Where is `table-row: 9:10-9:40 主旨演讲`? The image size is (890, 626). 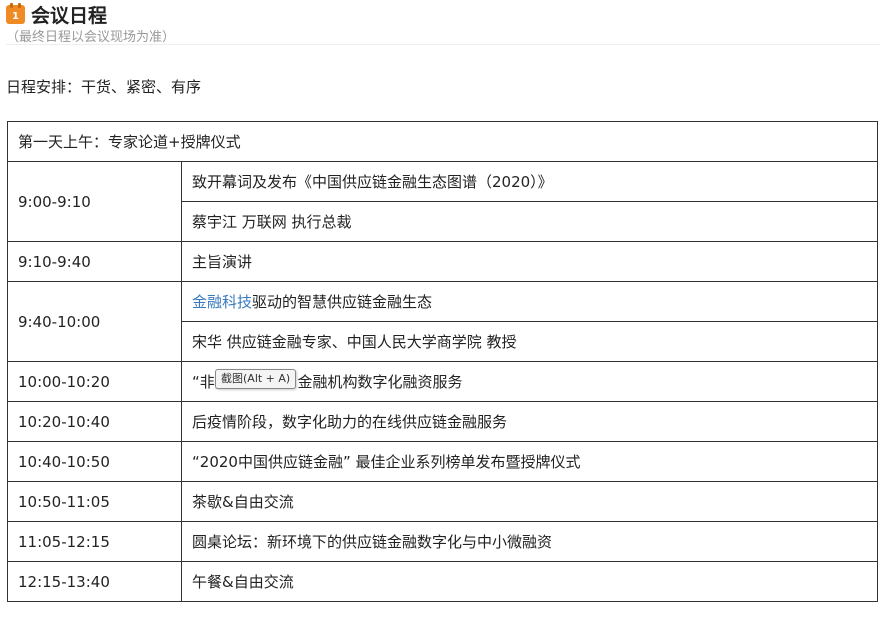 table-row: 9:10-9:40 主旨演讲 is located at coordinates (442, 261).